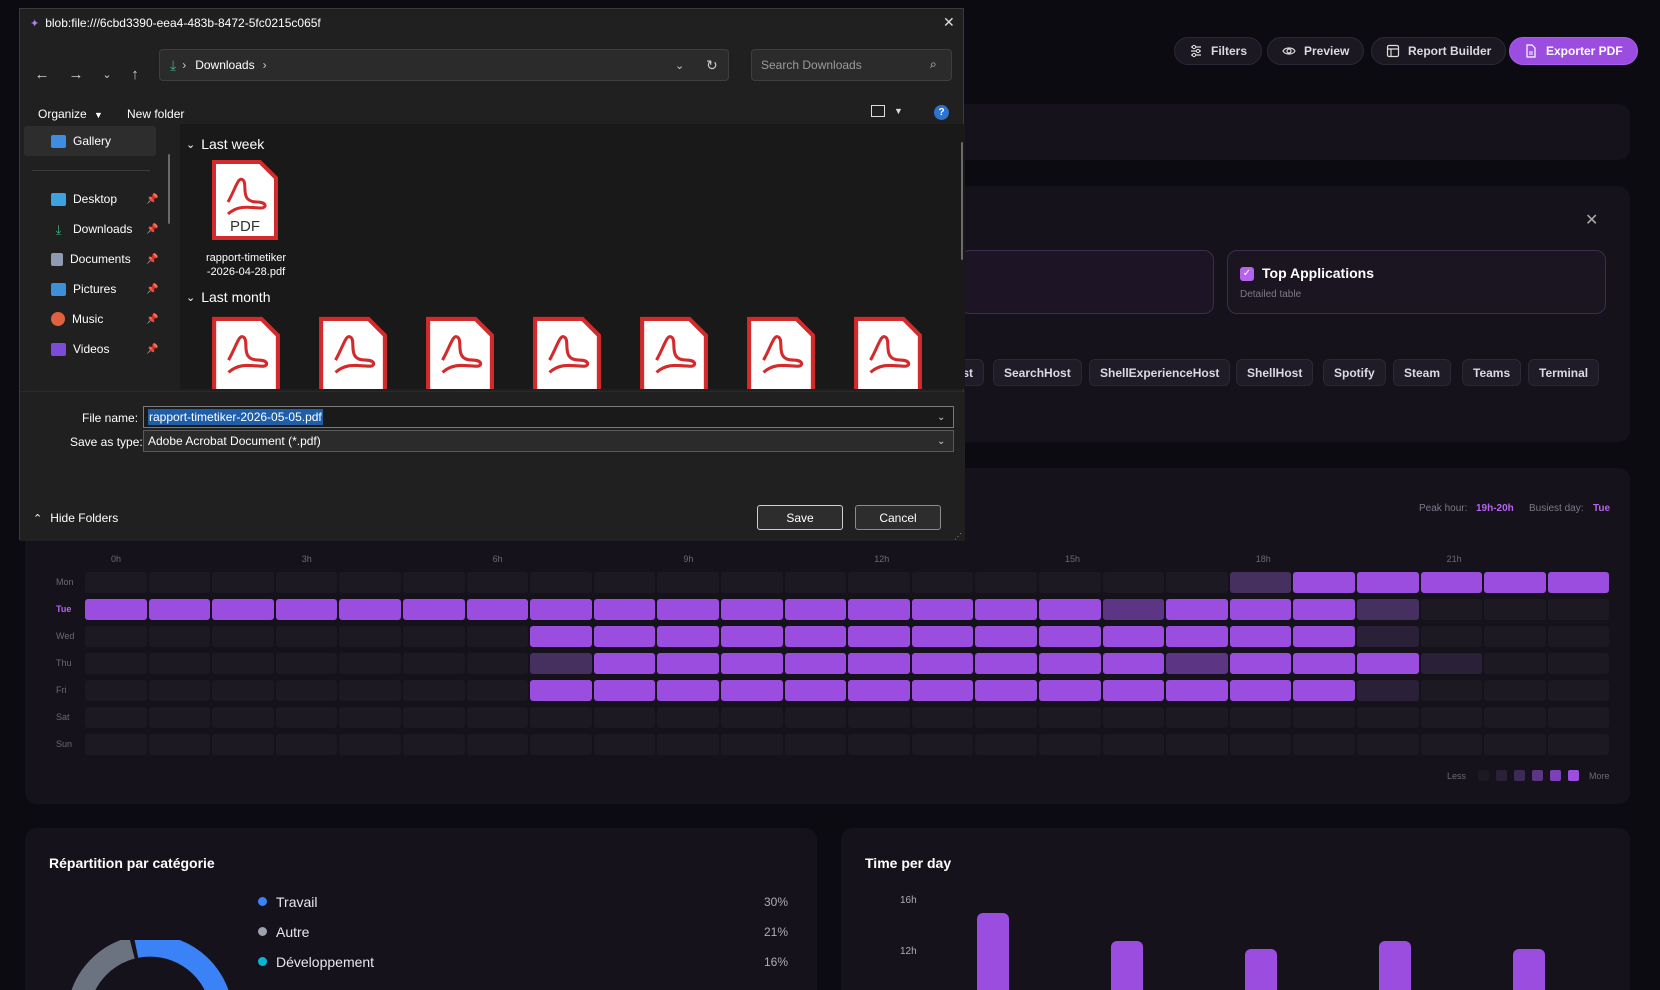 The width and height of the screenshot is (1660, 990). What do you see at coordinates (548, 417) in the screenshot?
I see `file-name-field: rapport-timetiker-2026-05-05.pdf ⌄` at bounding box center [548, 417].